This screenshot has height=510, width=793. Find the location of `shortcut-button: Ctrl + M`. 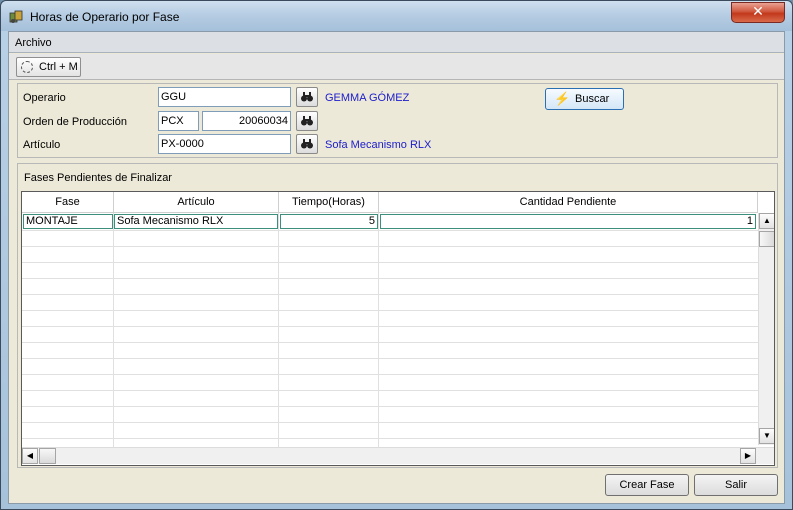

shortcut-button: Ctrl + M is located at coordinates (48, 67).